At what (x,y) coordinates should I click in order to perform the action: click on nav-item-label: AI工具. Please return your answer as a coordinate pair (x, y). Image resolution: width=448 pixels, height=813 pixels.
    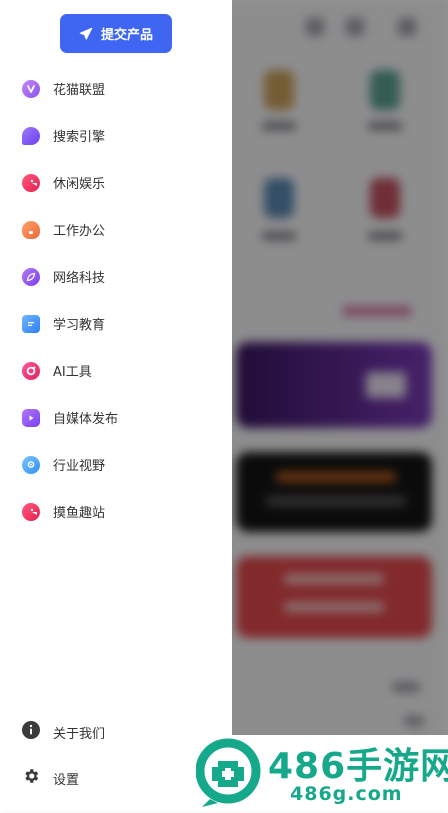
    Looking at the image, I should click on (72, 372).